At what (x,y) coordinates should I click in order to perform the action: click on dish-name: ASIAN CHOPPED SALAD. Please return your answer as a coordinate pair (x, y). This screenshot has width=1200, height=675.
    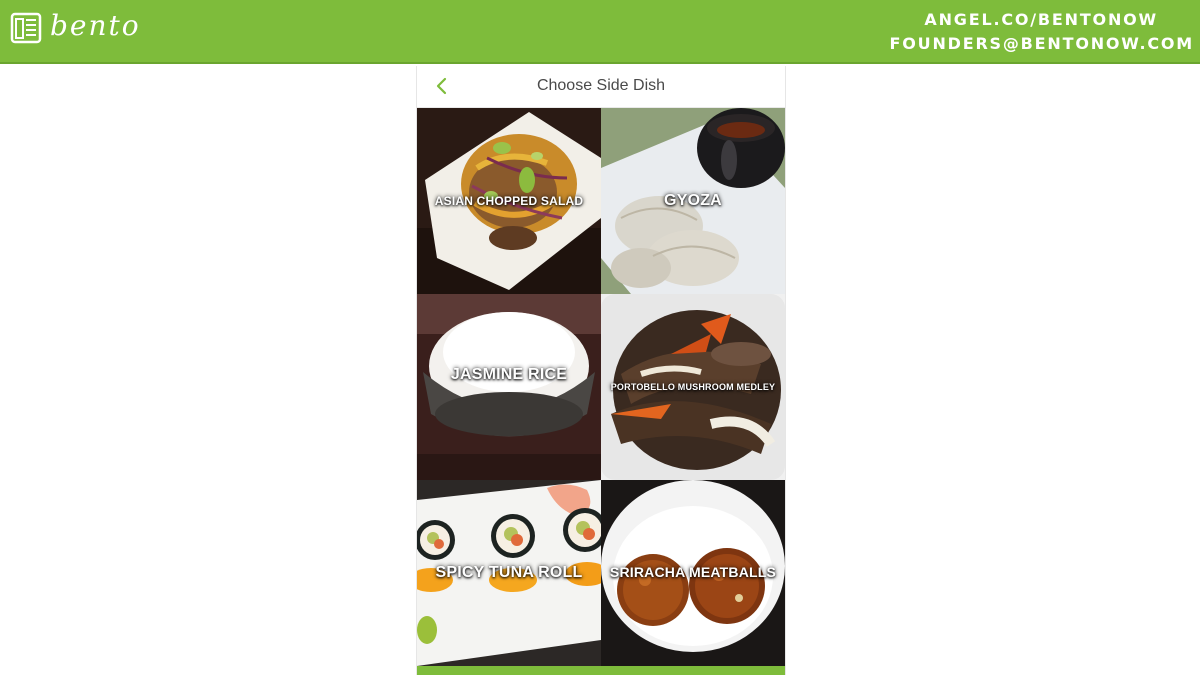
    Looking at the image, I should click on (509, 201).